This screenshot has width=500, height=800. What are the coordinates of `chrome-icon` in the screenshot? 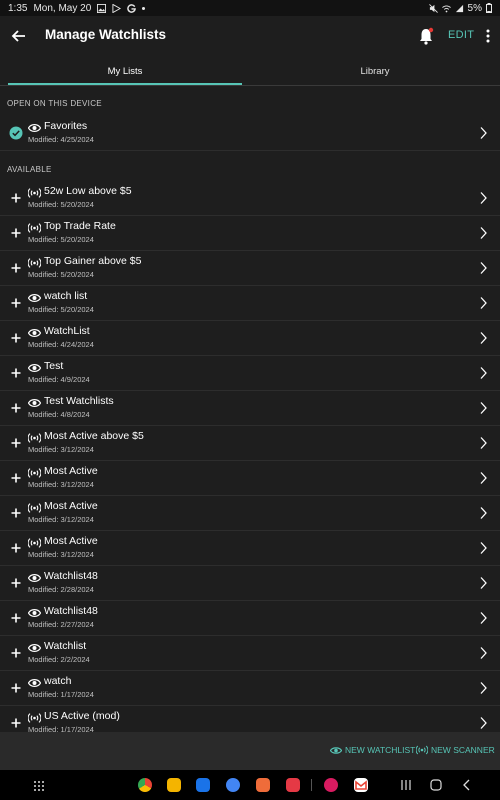 It's located at (145, 785).